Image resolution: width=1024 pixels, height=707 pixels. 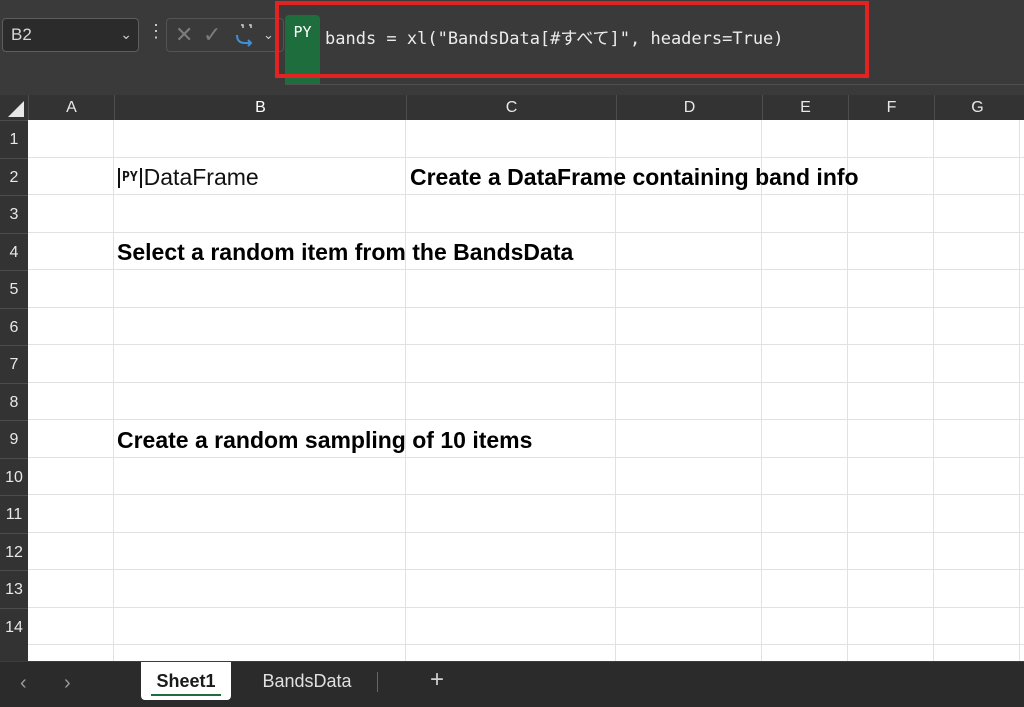 I want to click on enter-icon: ✓, so click(x=212, y=35).